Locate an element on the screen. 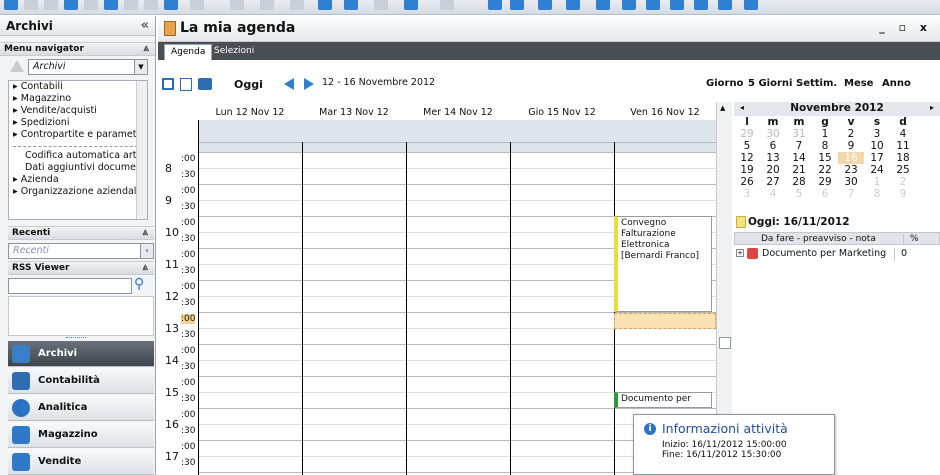  tree-item: ▸ Contropartite e parametri is located at coordinates (78, 135).